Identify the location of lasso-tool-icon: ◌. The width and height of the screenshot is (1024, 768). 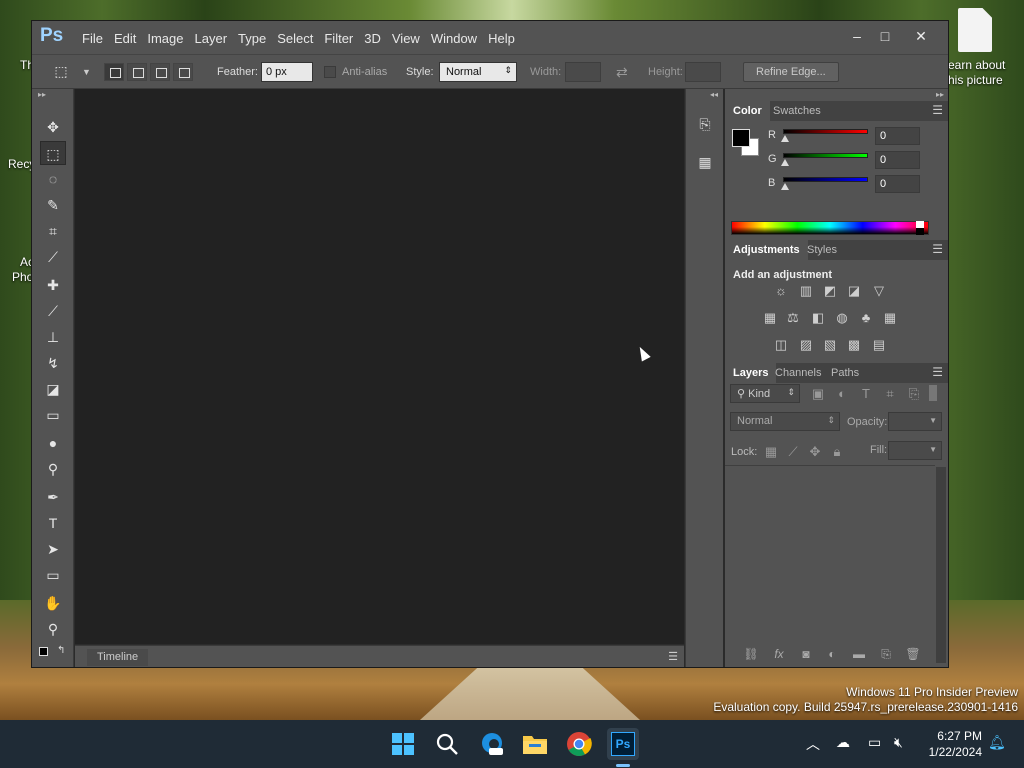
(53, 179).